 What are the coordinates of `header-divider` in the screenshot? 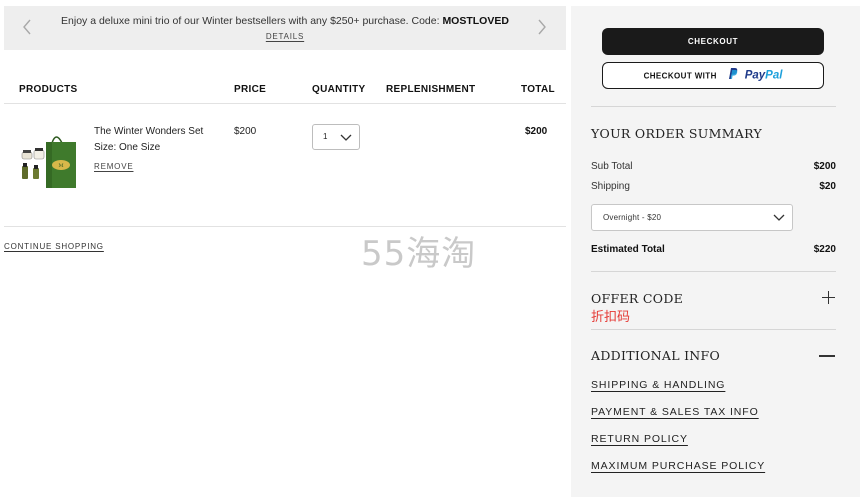 It's located at (285, 103).